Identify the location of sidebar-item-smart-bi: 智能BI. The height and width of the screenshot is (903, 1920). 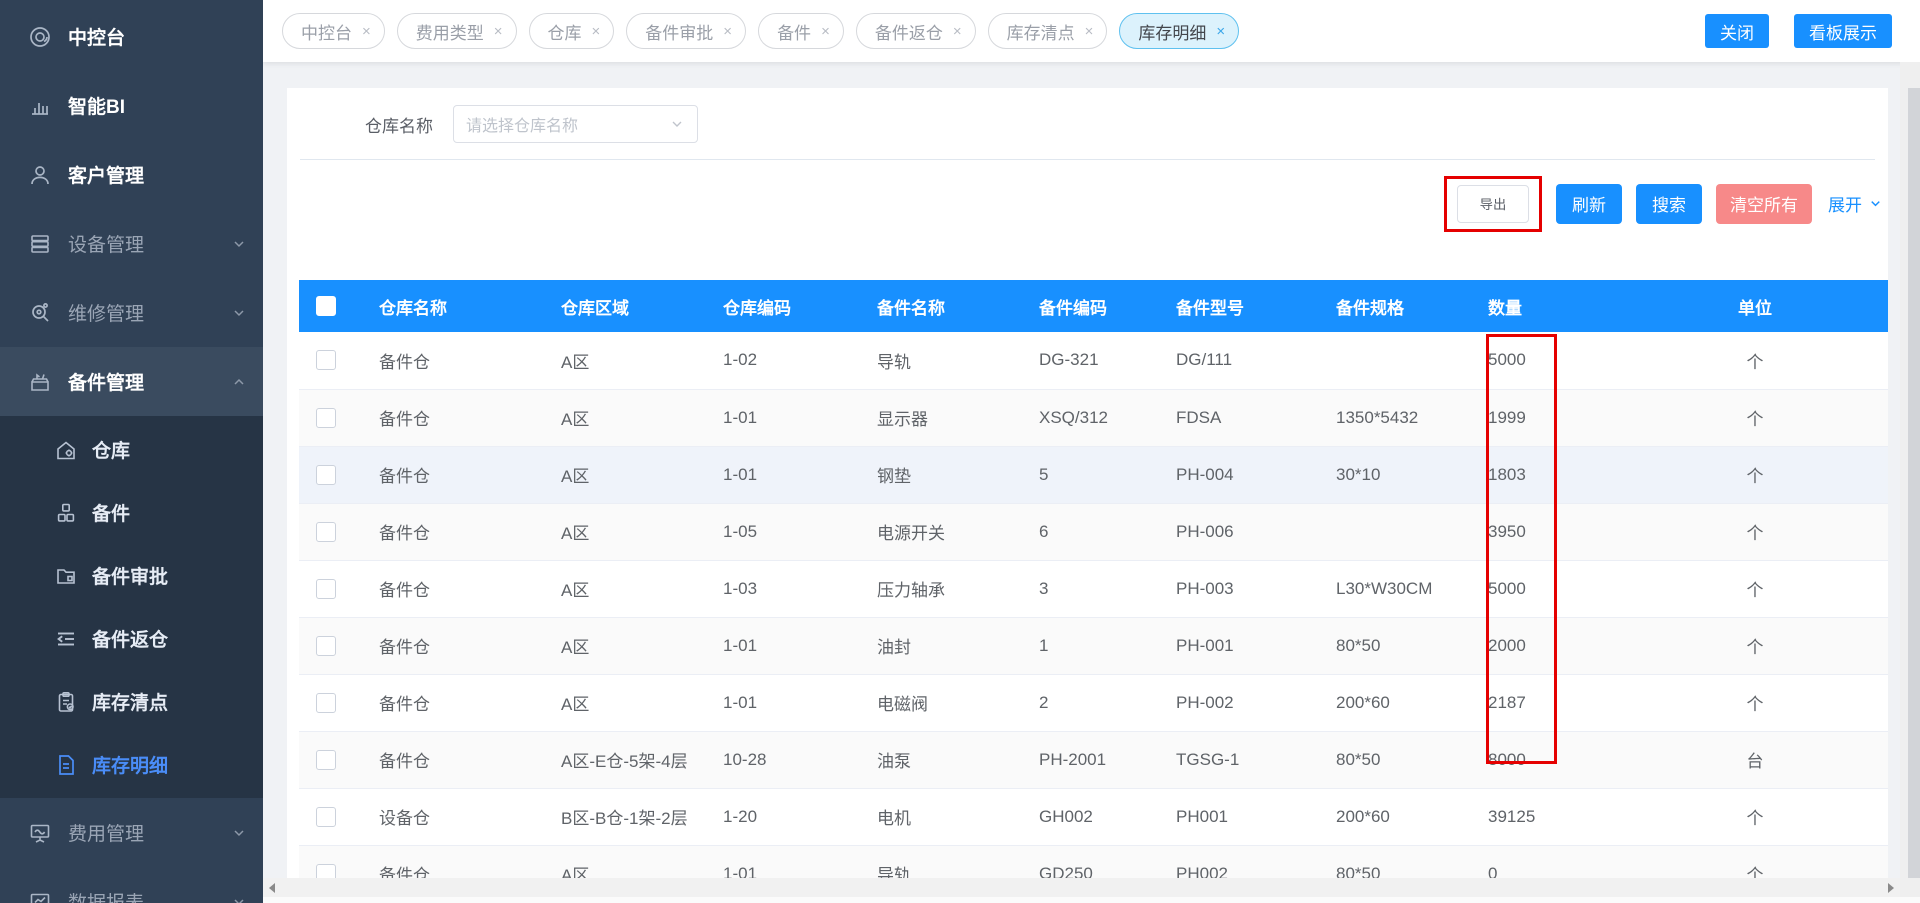
(131, 105).